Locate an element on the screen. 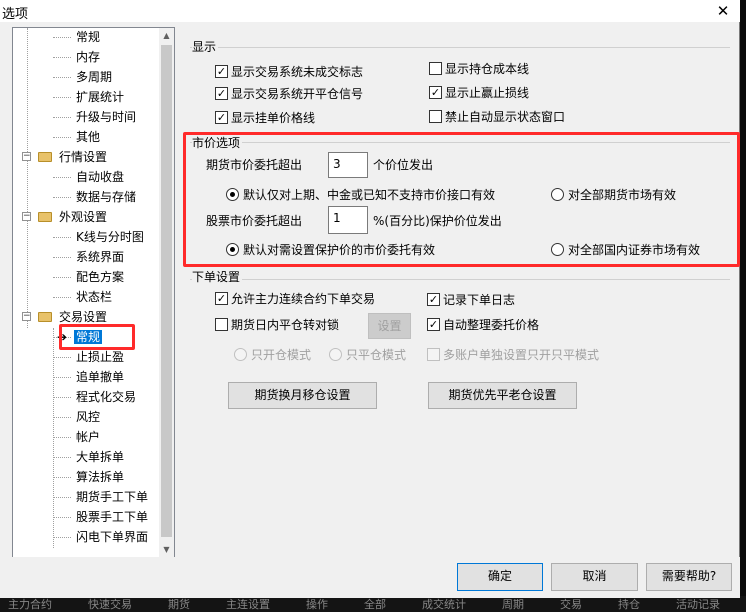  status-bar-item: 操作 is located at coordinates (317, 604).